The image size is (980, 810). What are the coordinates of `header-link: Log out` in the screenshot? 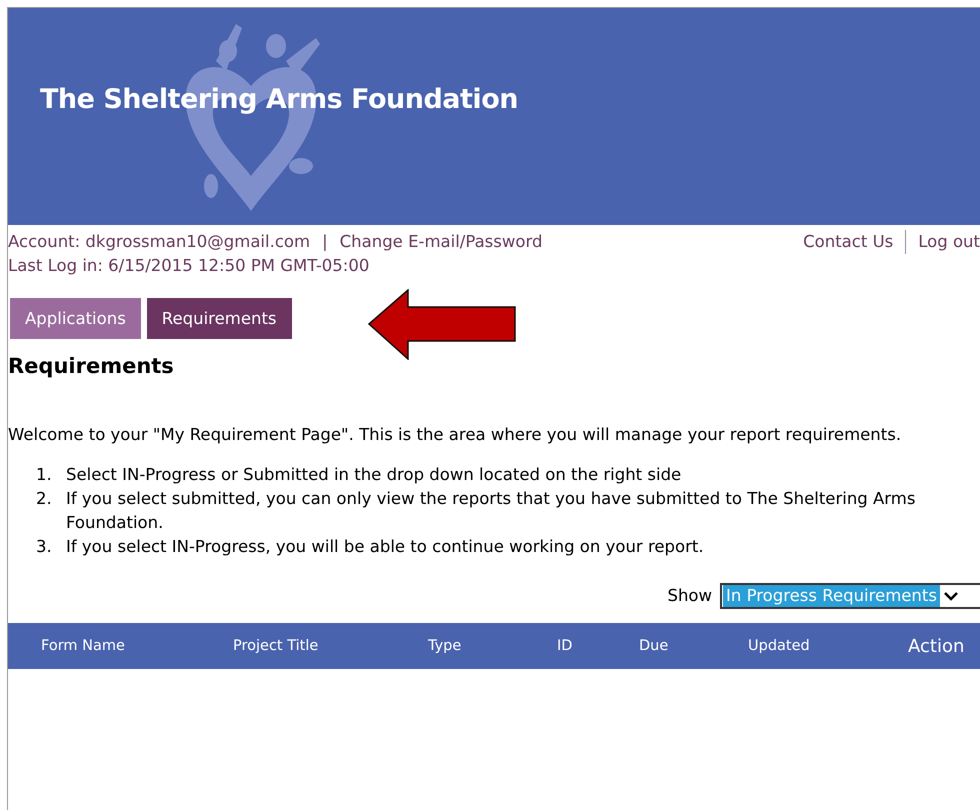 It's located at (942, 242).